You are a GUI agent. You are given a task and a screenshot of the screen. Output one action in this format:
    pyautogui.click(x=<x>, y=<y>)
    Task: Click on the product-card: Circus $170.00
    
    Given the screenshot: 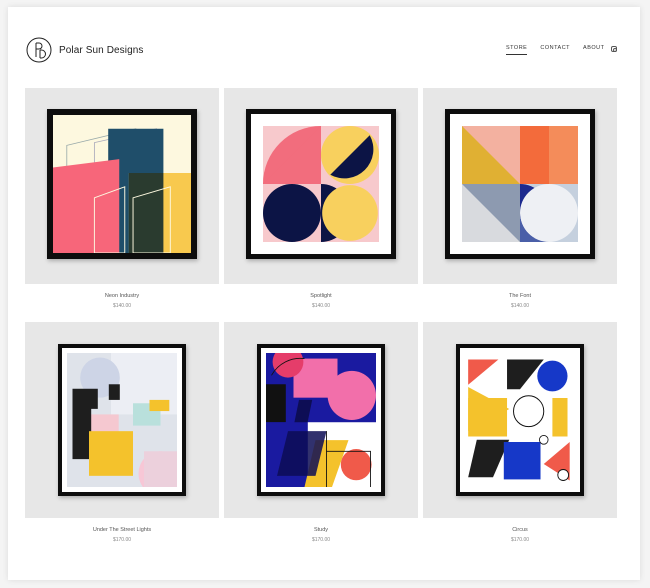 What is the action you would take?
    pyautogui.click(x=520, y=432)
    